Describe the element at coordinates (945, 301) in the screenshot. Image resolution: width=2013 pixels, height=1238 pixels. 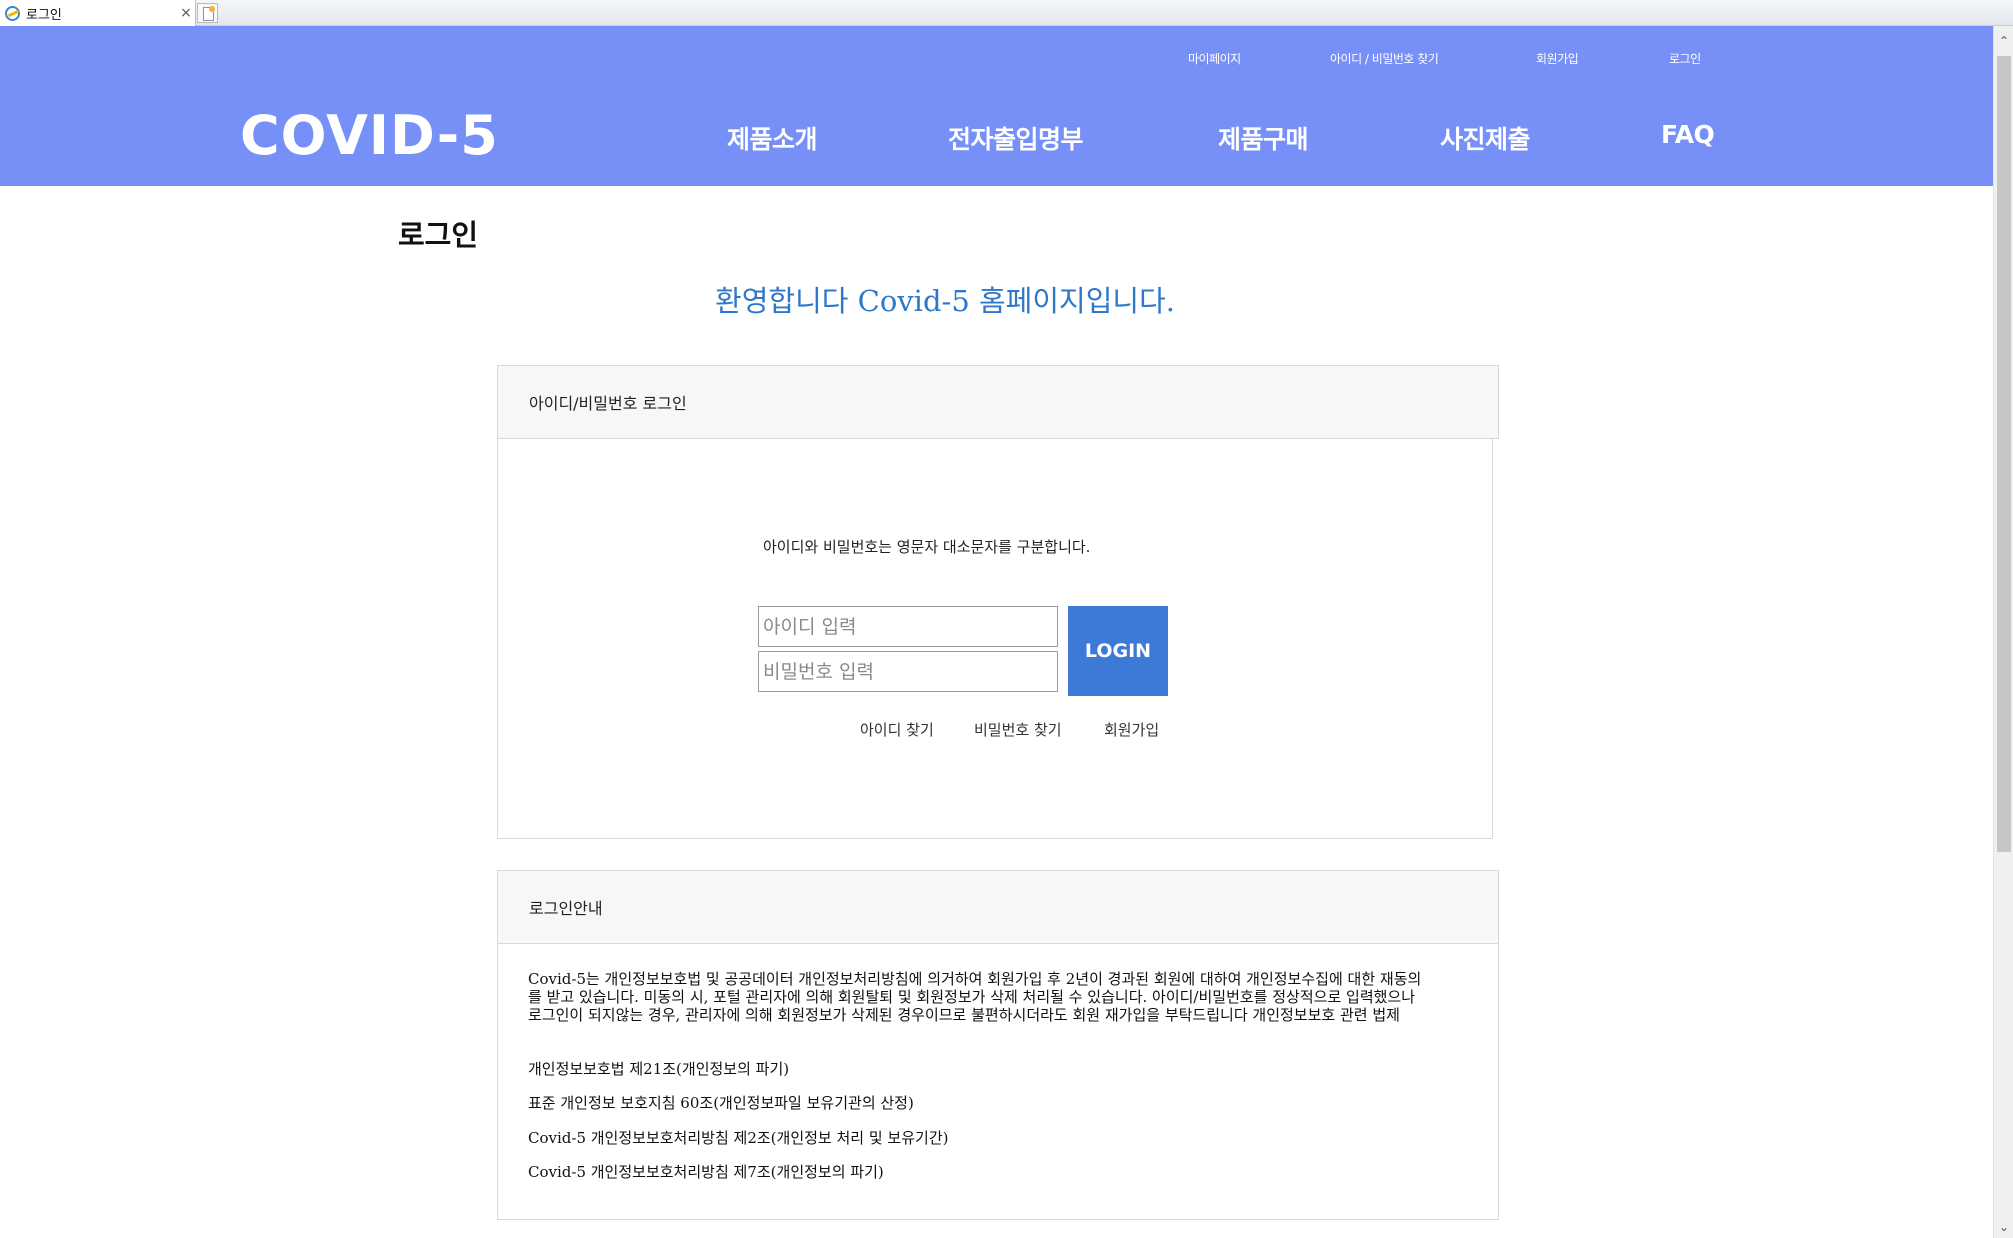
I see `welcome-message: 환영합니다 Covid-5 홈페이지입니다.` at that location.